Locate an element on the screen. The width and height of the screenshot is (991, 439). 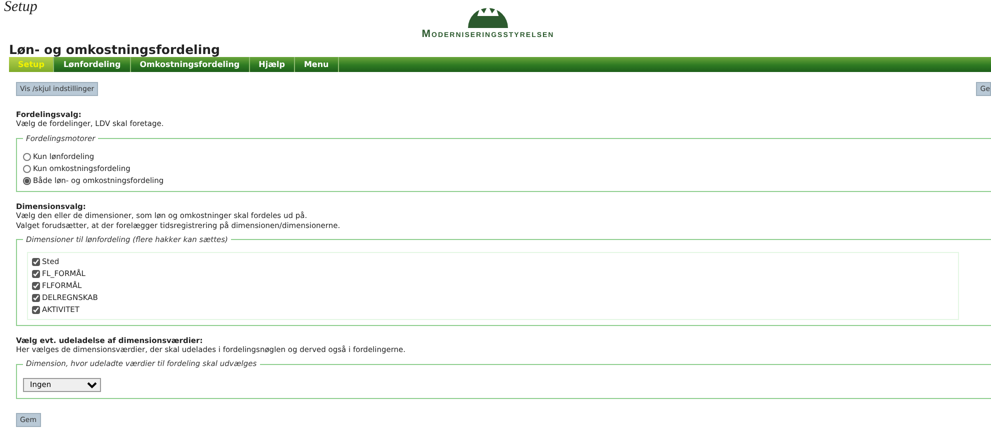
tab: Omkostningsfordeling is located at coordinates (190, 64).